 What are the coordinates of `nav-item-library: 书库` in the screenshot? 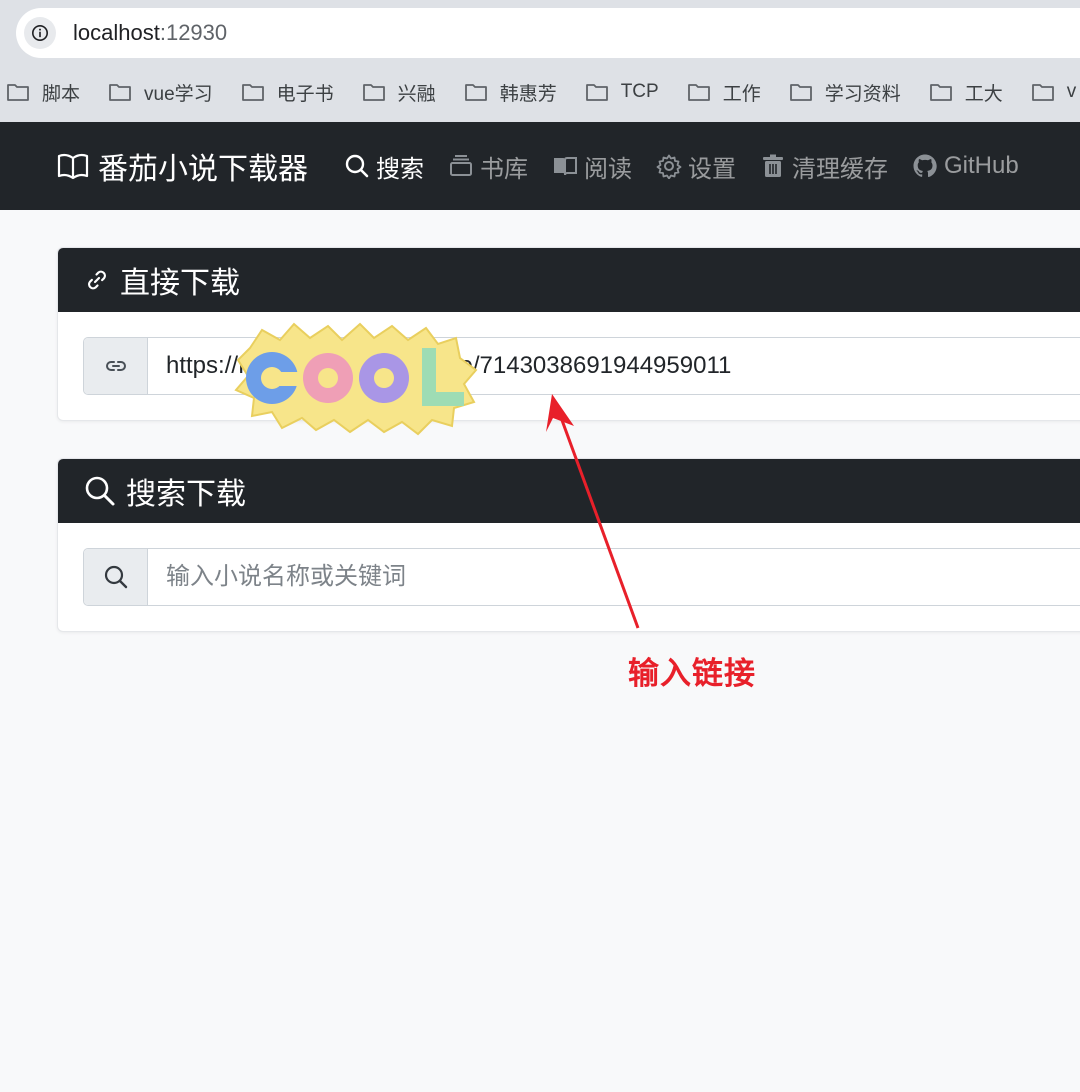 It's located at (488, 166).